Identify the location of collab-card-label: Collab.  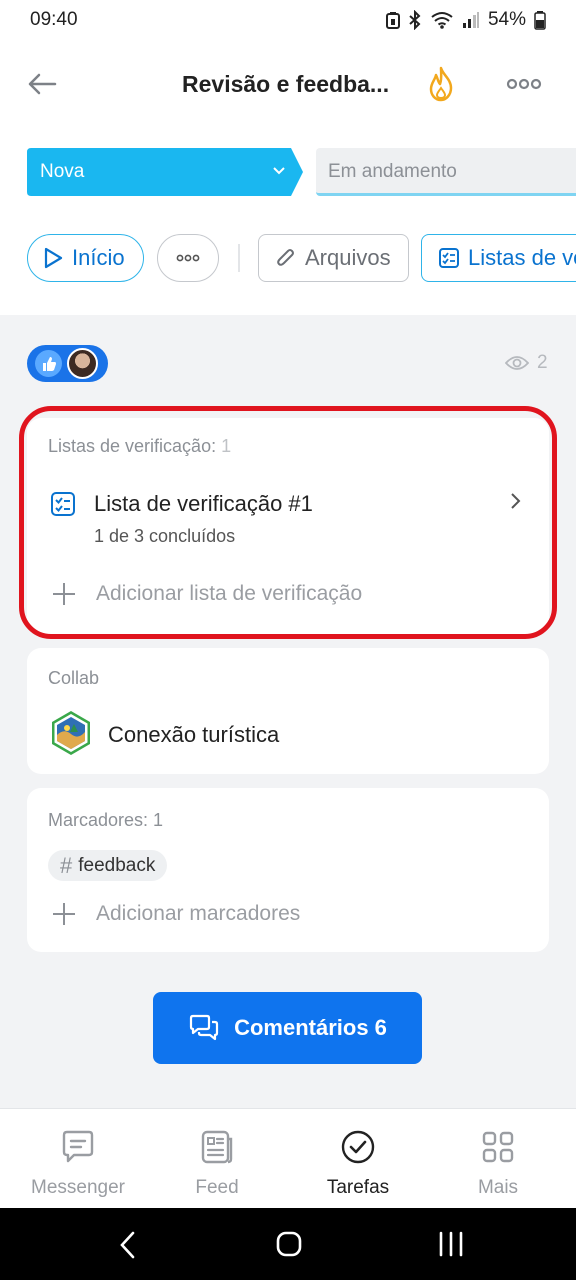
(74, 678).